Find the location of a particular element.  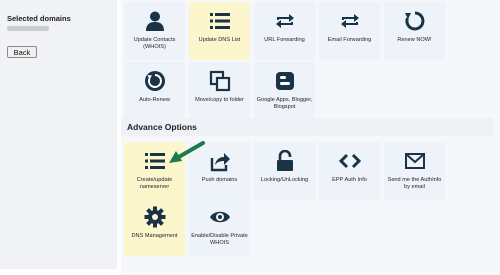

tile-dns-management: DNS Management is located at coordinates (154, 227).